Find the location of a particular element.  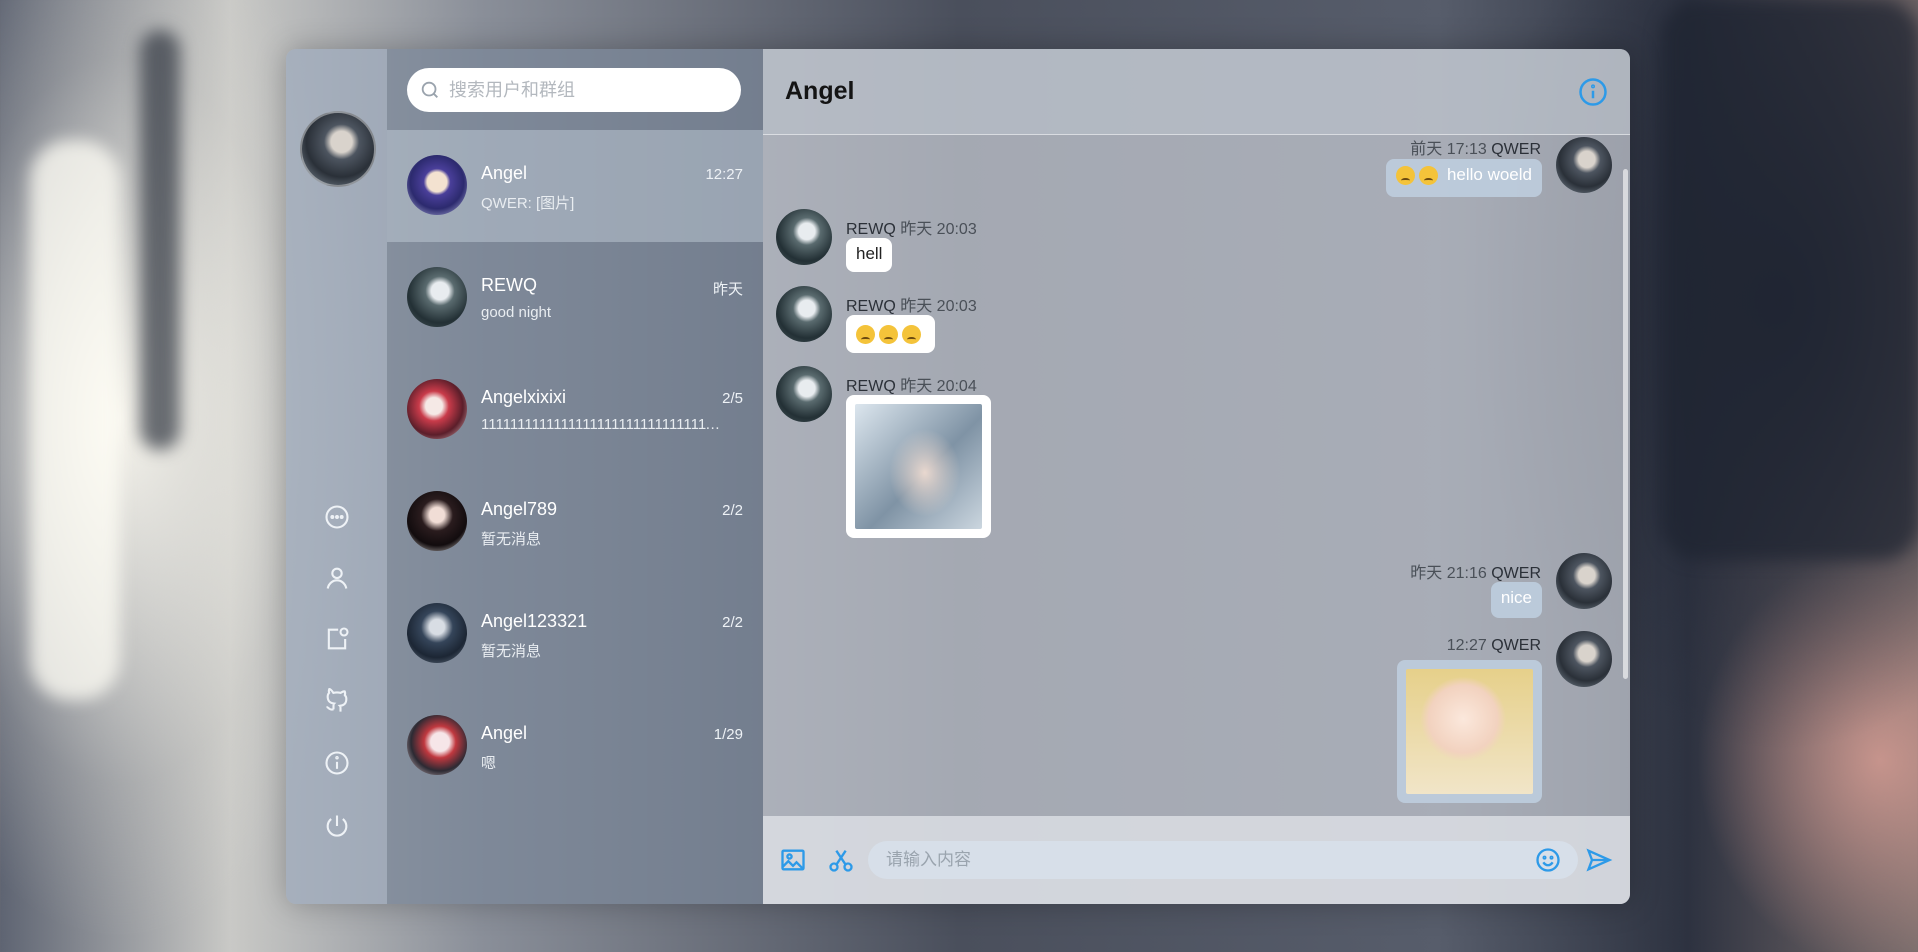

conversation-last-message: 1111111111111111111111111111111111 is located at coordinates (601, 424).